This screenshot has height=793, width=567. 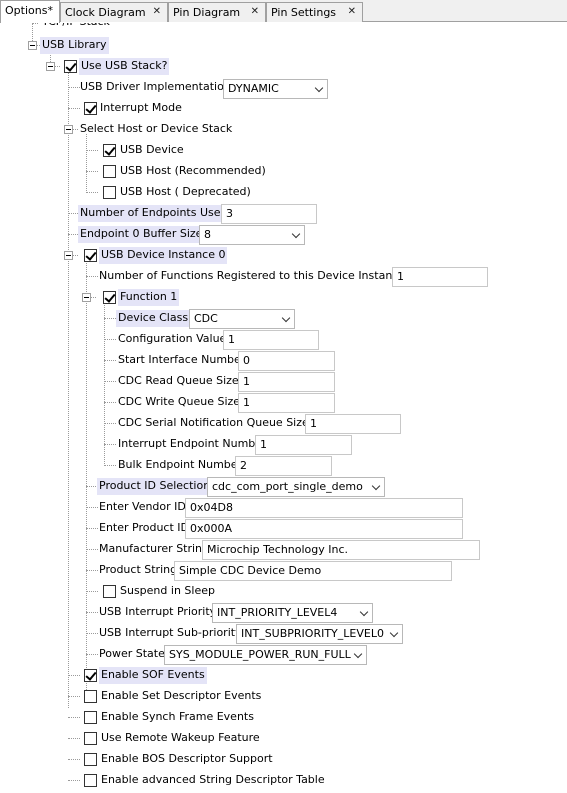 What do you see at coordinates (182, 359) in the screenshot?
I see `start-interface-label: Start Interface Number` at bounding box center [182, 359].